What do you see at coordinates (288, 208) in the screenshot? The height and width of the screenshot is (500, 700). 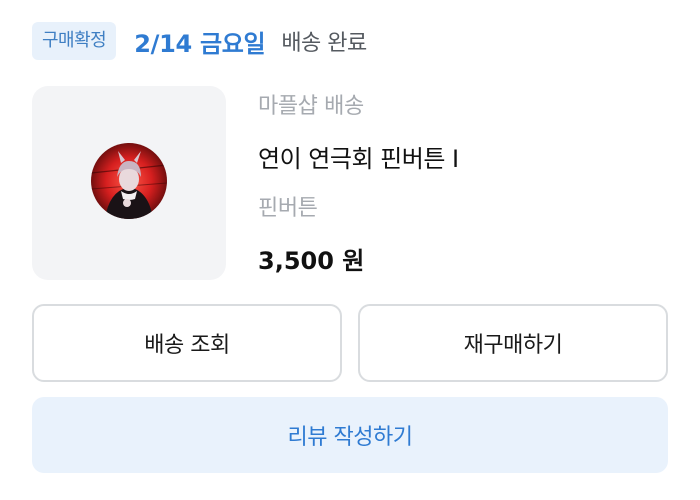 I see `product-option: 핀버튼` at bounding box center [288, 208].